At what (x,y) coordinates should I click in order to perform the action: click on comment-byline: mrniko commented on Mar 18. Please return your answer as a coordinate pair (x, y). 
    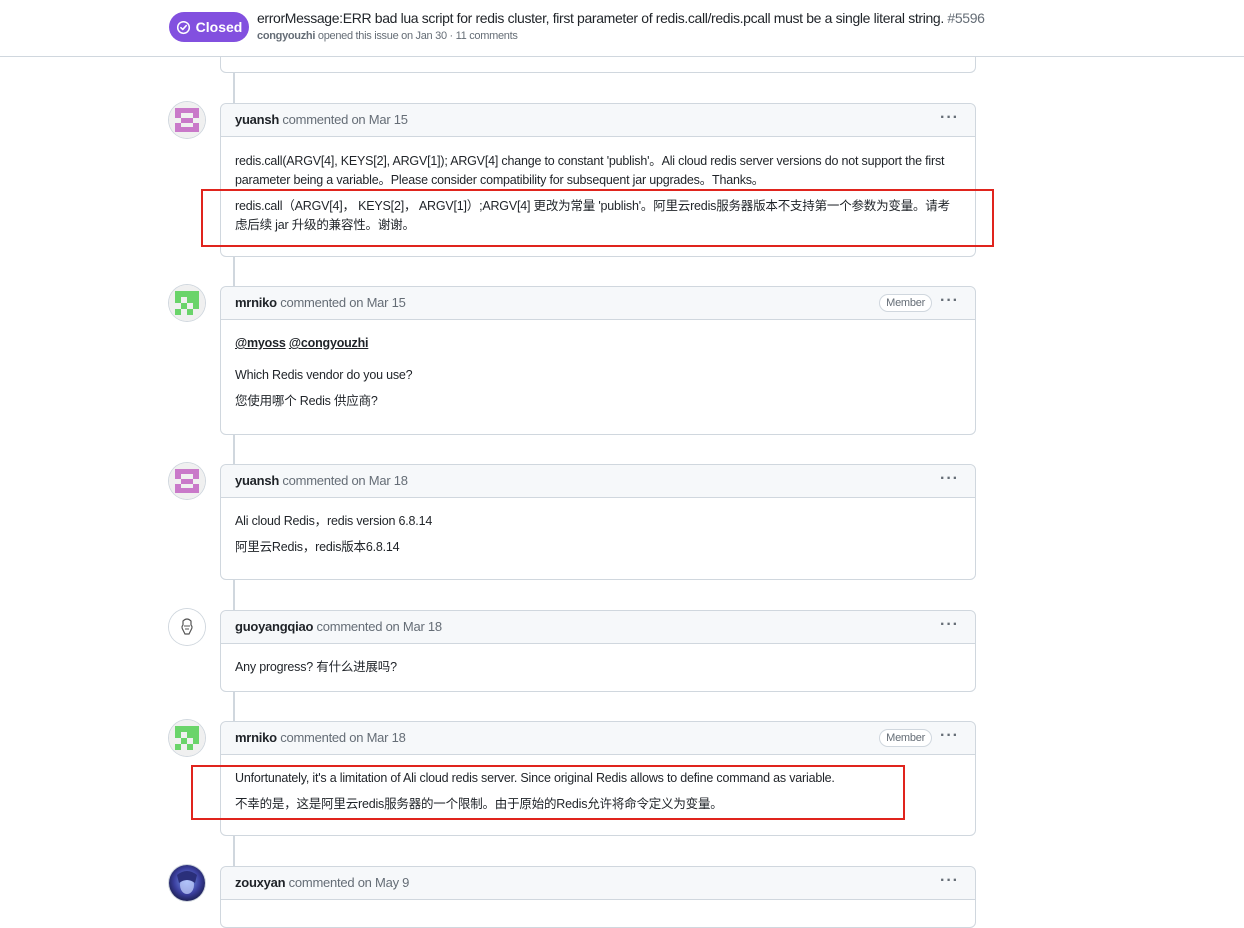
    Looking at the image, I should click on (320, 737).